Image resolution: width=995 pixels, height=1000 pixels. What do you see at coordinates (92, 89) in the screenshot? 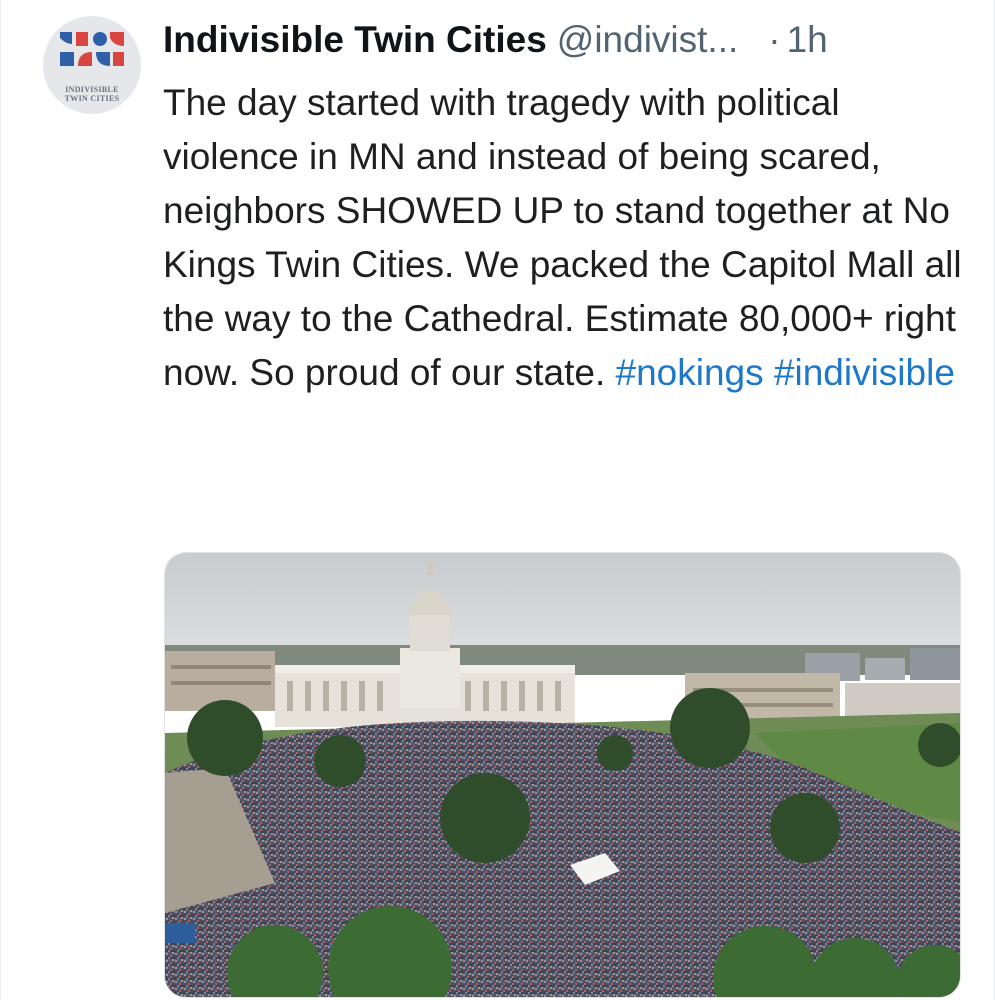
I see `avatar-logo-line1: INDIVISIBLE` at bounding box center [92, 89].